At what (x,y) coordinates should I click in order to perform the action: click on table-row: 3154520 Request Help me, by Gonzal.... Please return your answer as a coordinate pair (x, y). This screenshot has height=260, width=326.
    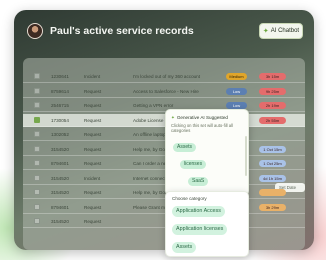
    Looking at the image, I should click on (164, 192).